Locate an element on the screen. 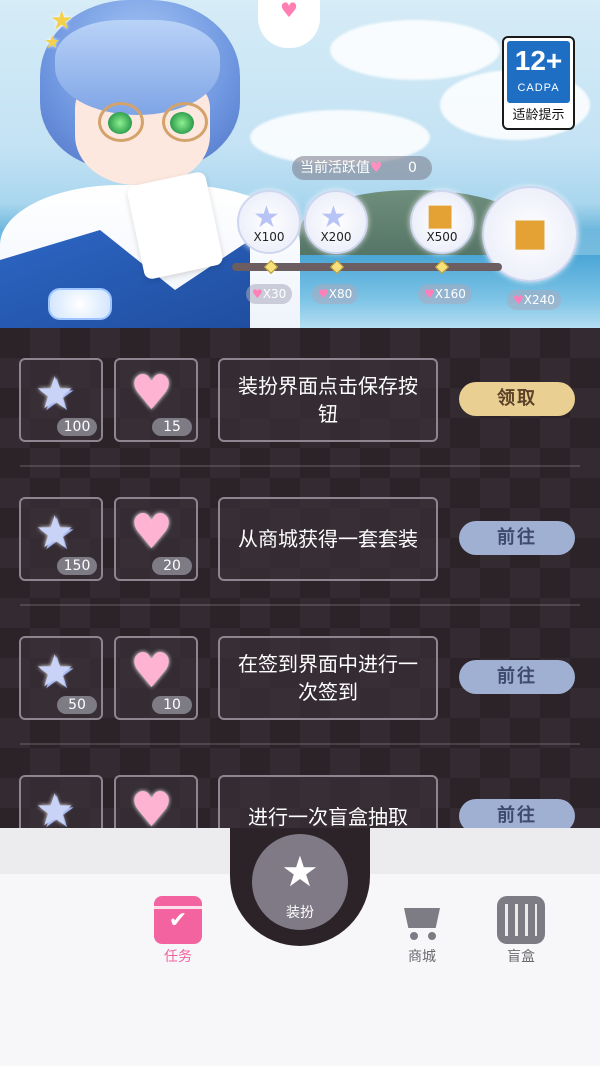 The width and height of the screenshot is (600, 1066). gem-reward-box: ★ is located at coordinates (61, 801).